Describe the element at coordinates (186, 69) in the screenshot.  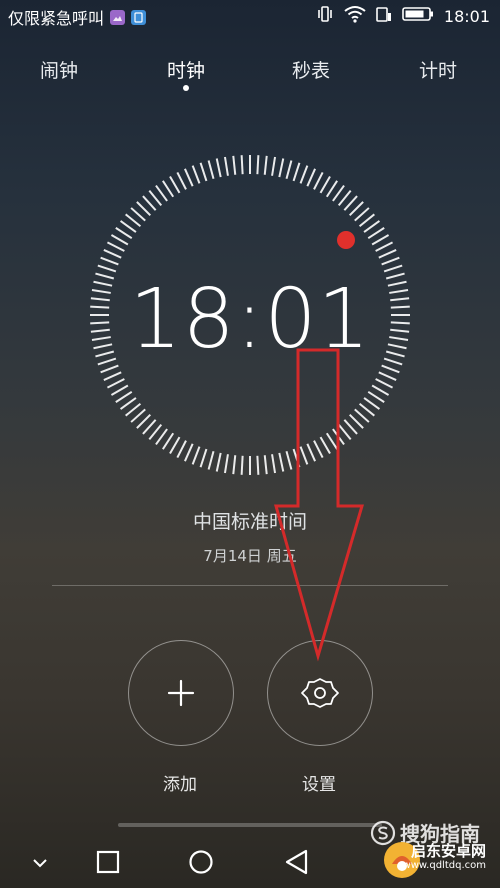
I see `tab-clock: 时钟` at that location.